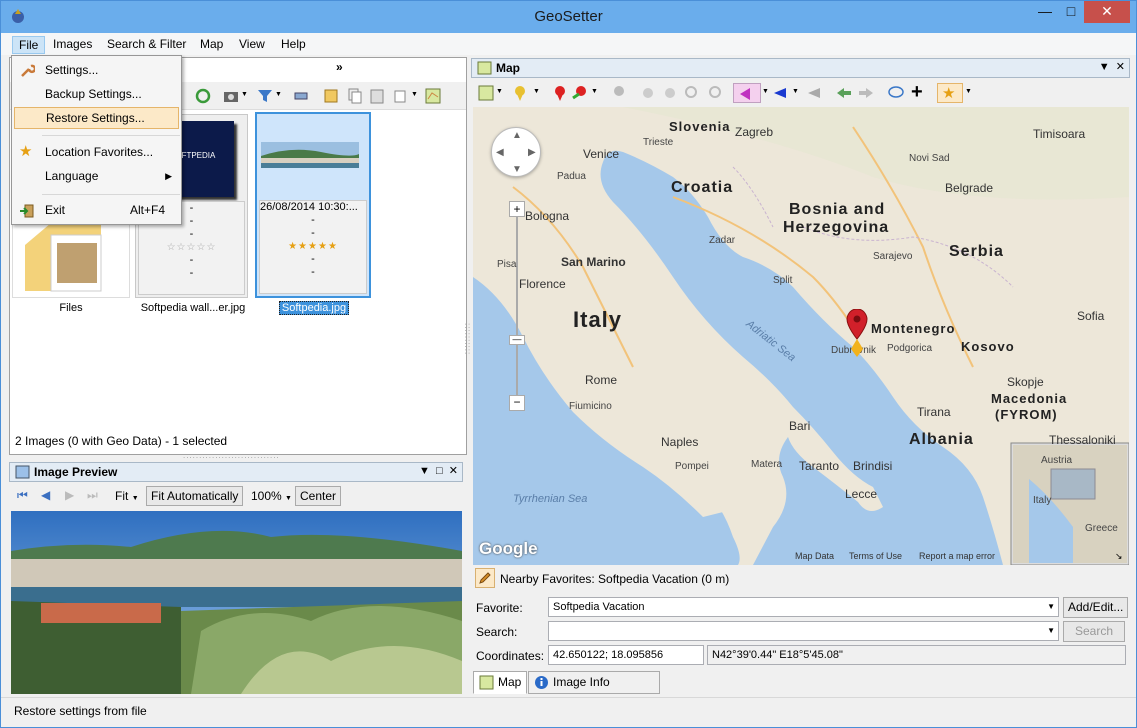  I want to click on pan-up-icon: ▲, so click(517, 135).